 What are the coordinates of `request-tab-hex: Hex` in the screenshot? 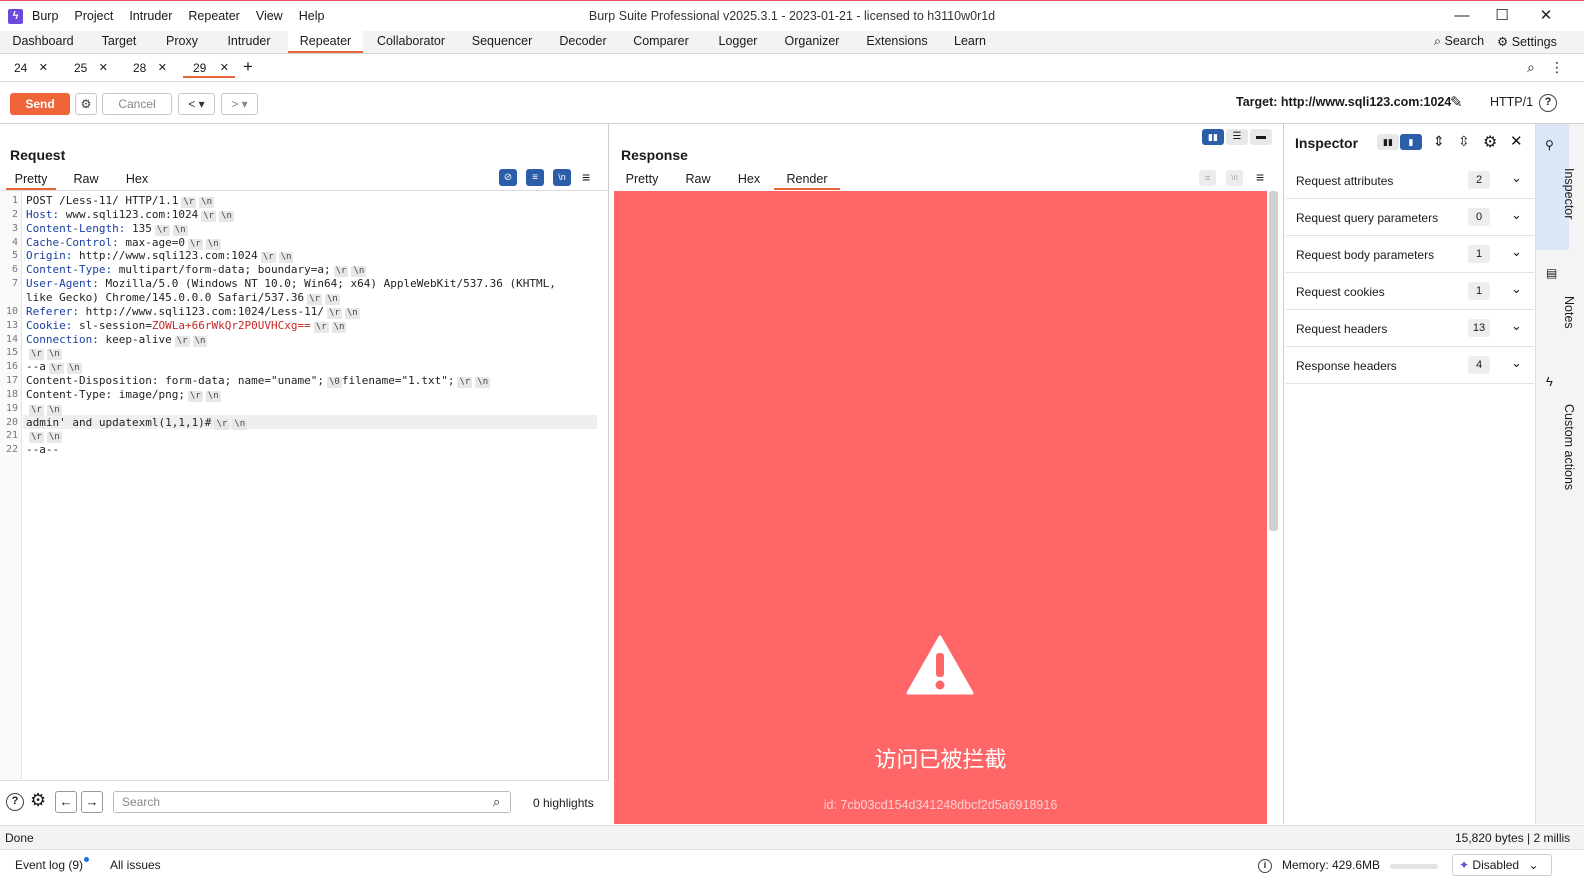 It's located at (137, 180).